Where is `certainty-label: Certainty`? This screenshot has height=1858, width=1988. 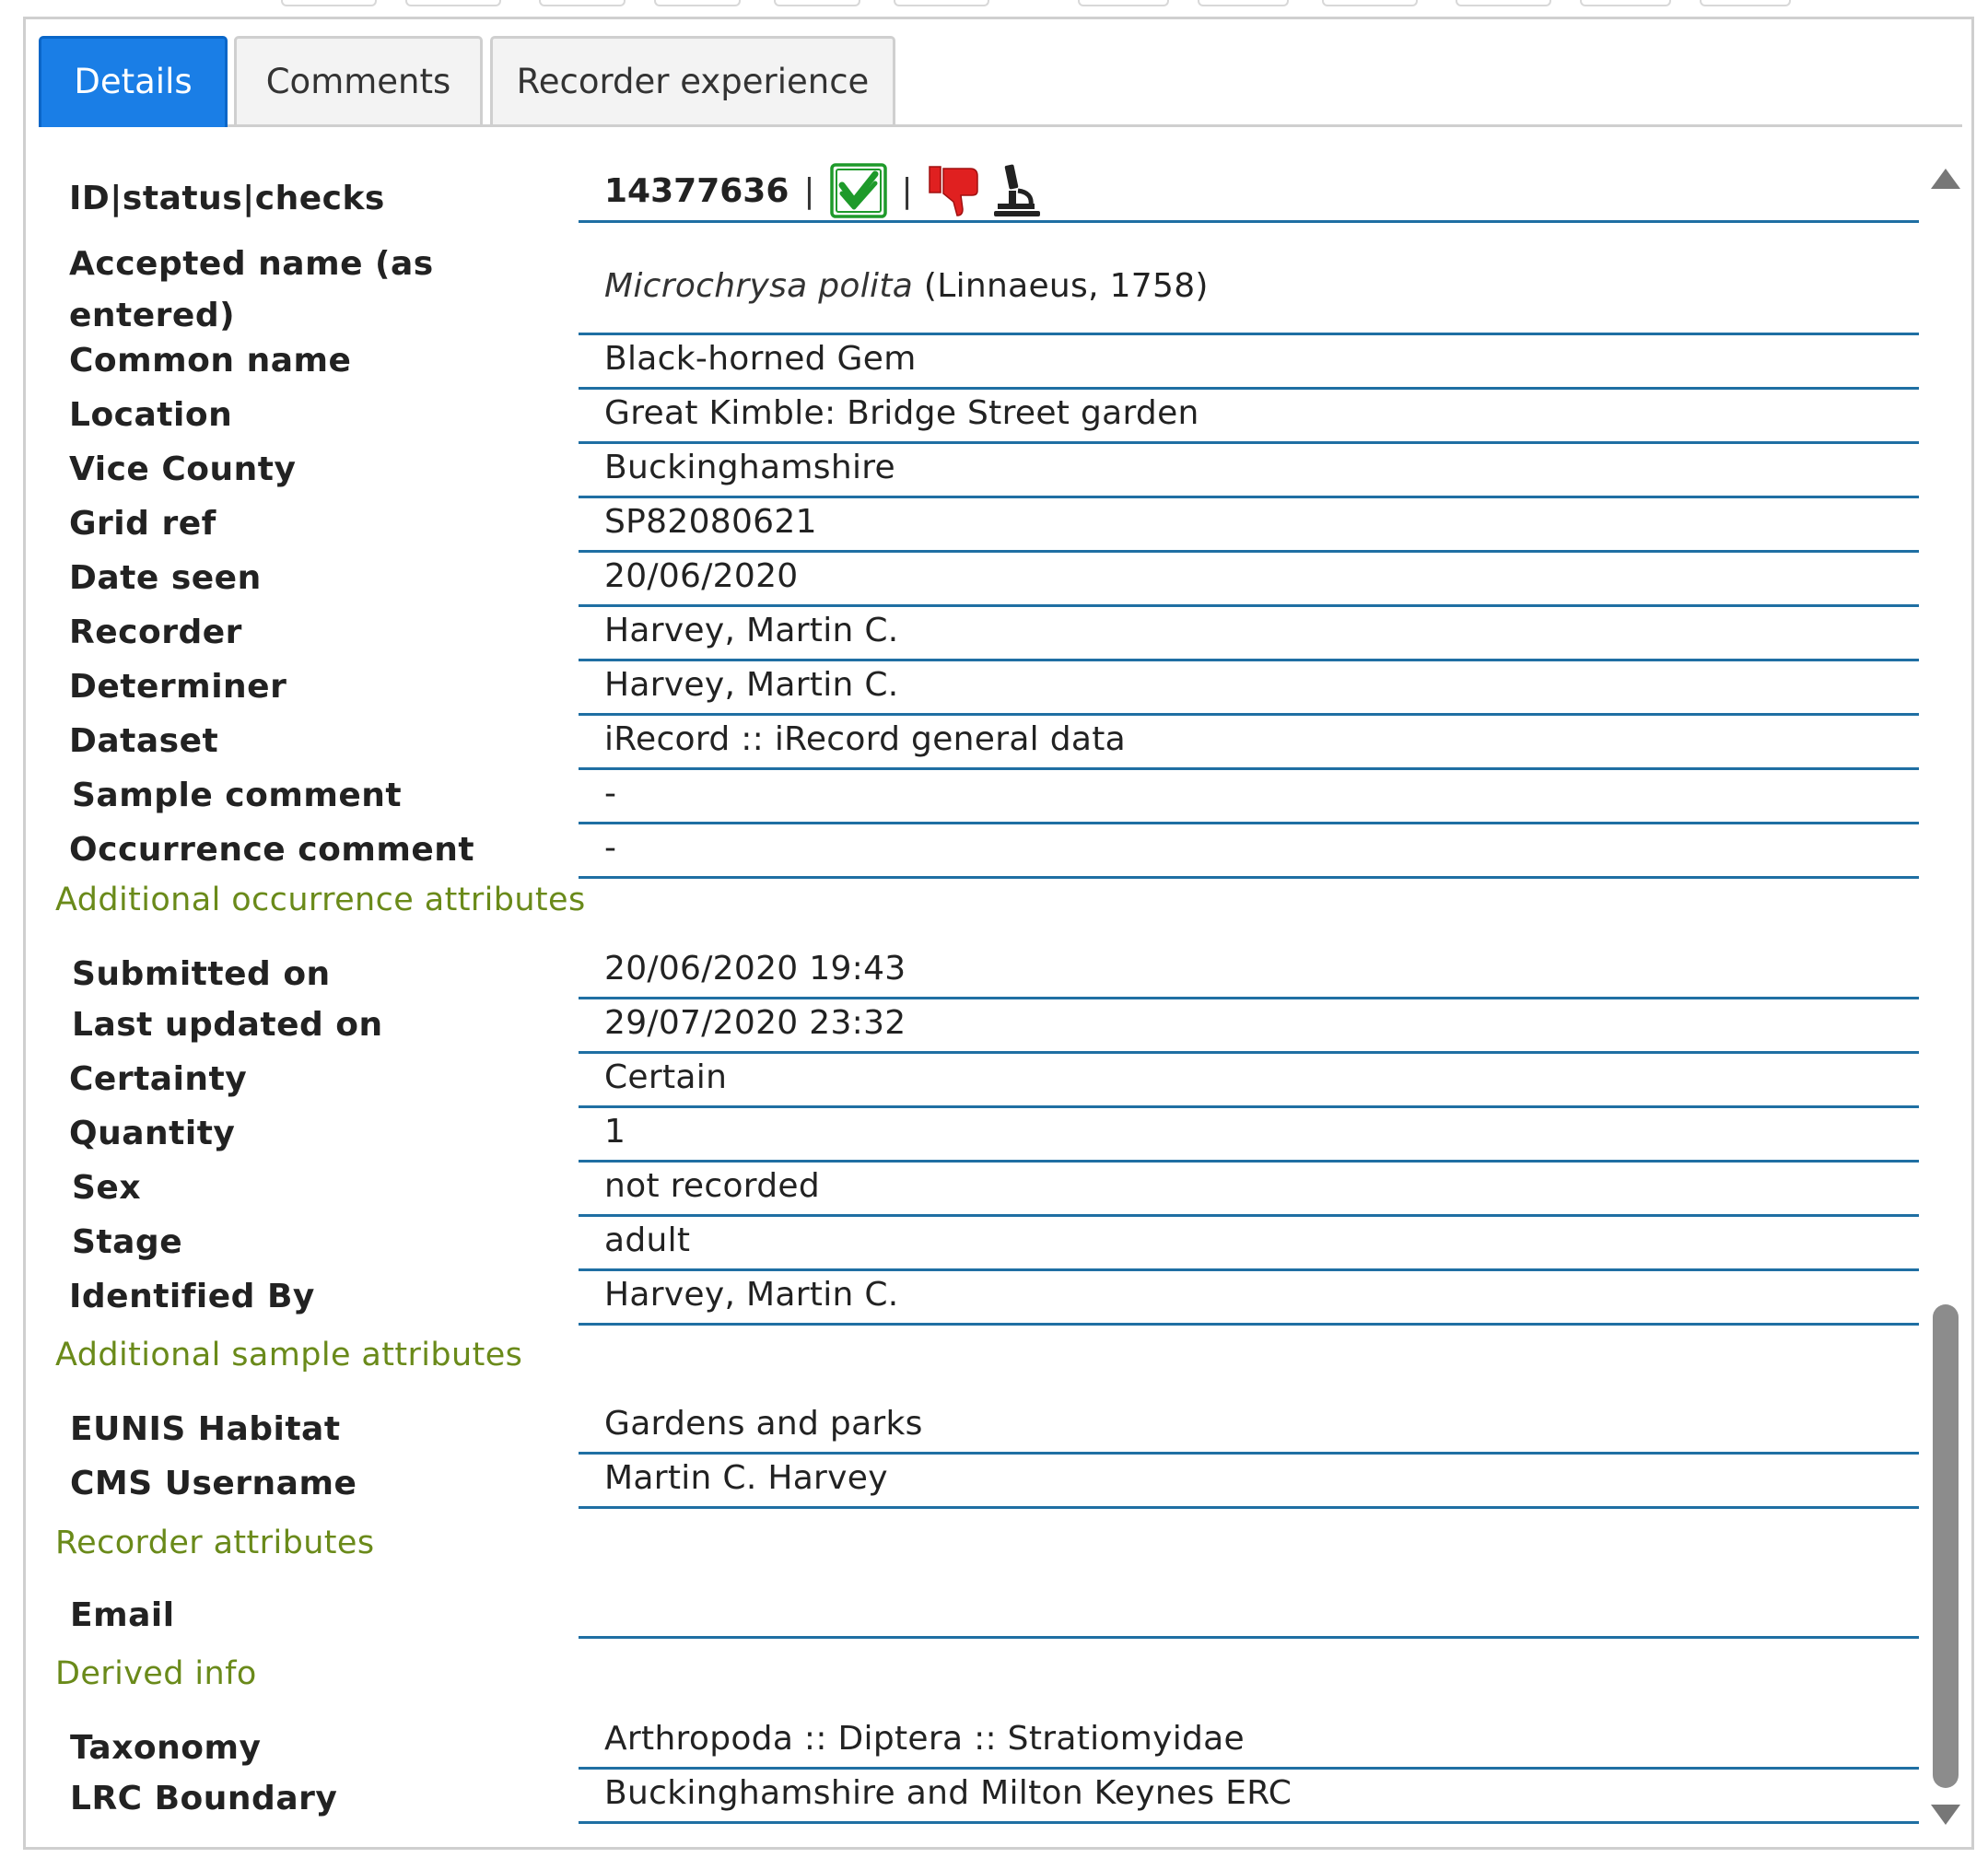
certainty-label: Certainty is located at coordinates (158, 1079).